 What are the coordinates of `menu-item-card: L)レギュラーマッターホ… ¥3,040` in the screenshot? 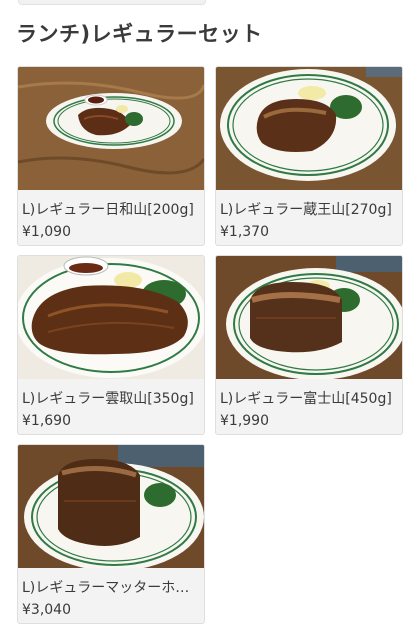 It's located at (111, 534).